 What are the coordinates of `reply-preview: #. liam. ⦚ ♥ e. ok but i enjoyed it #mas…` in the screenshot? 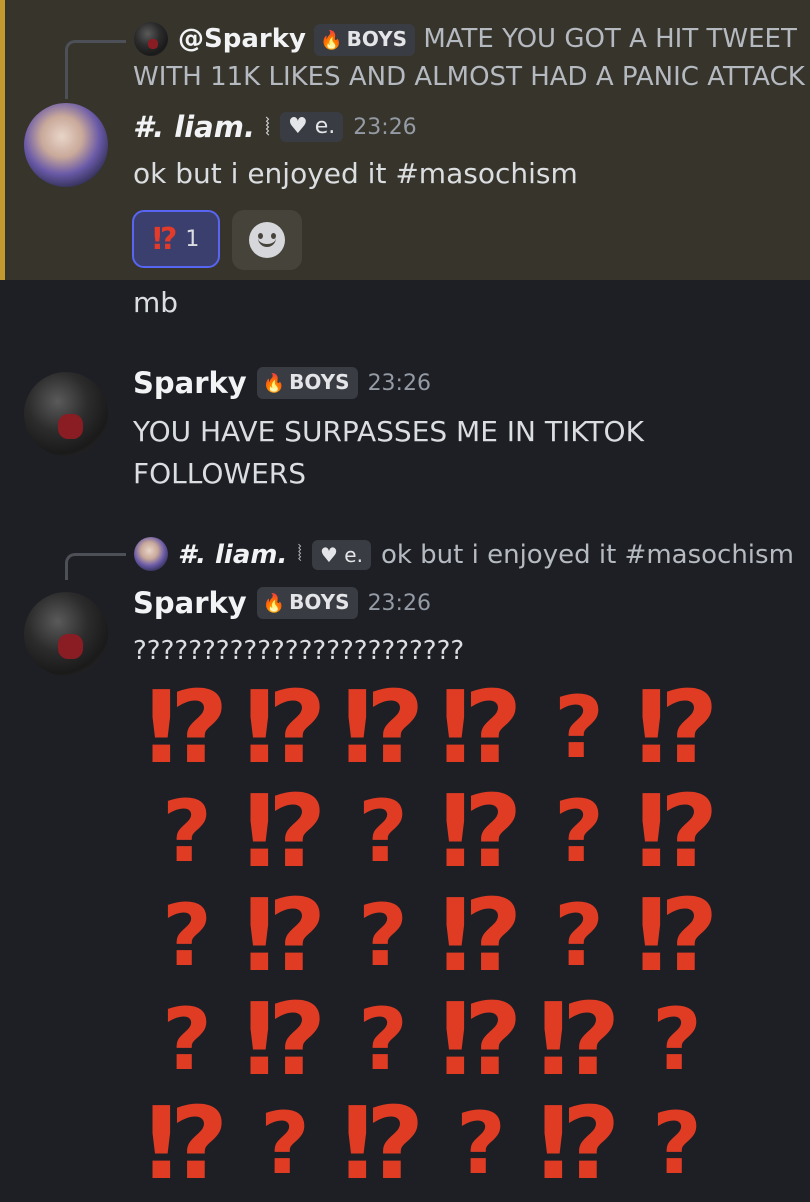 It's located at (486, 555).